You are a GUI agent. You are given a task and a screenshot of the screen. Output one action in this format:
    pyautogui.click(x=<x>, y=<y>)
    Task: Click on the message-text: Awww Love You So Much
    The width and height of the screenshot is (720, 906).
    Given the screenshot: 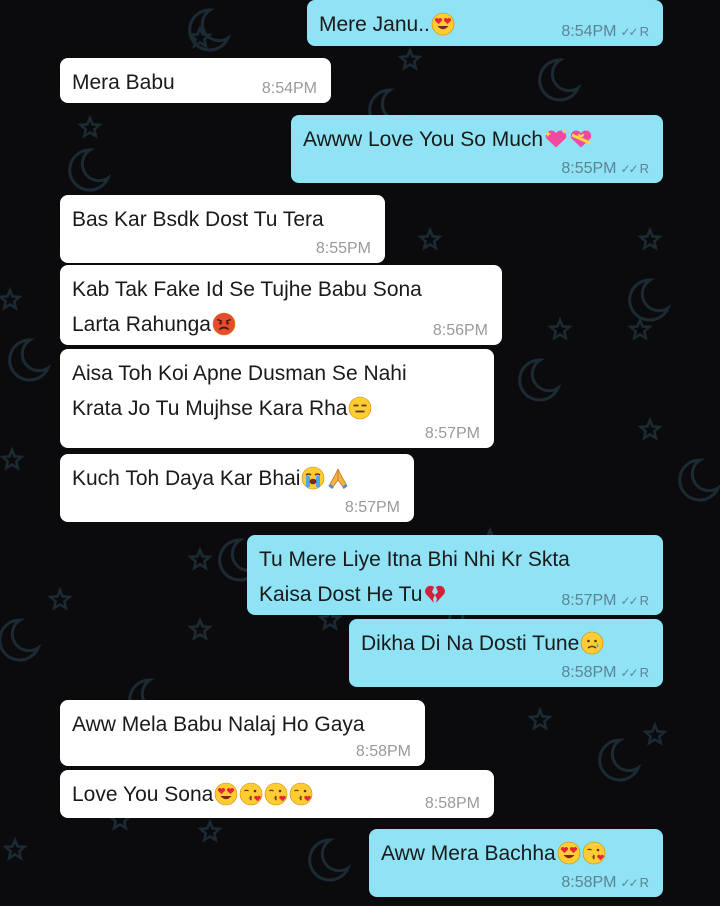 What is the action you would take?
    pyautogui.click(x=423, y=139)
    